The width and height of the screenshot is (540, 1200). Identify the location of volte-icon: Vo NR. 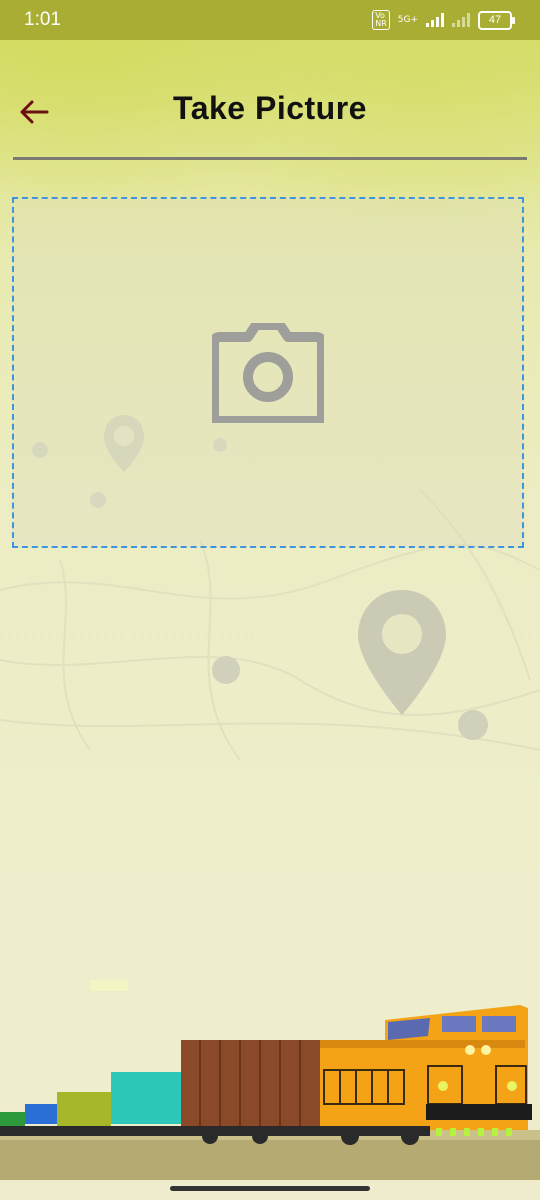
(381, 20).